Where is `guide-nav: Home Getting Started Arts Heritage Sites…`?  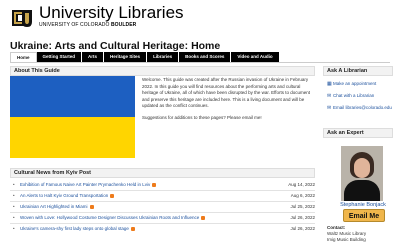 guide-nav: Home Getting Started Arts Heritage Sites… is located at coordinates (145, 57).